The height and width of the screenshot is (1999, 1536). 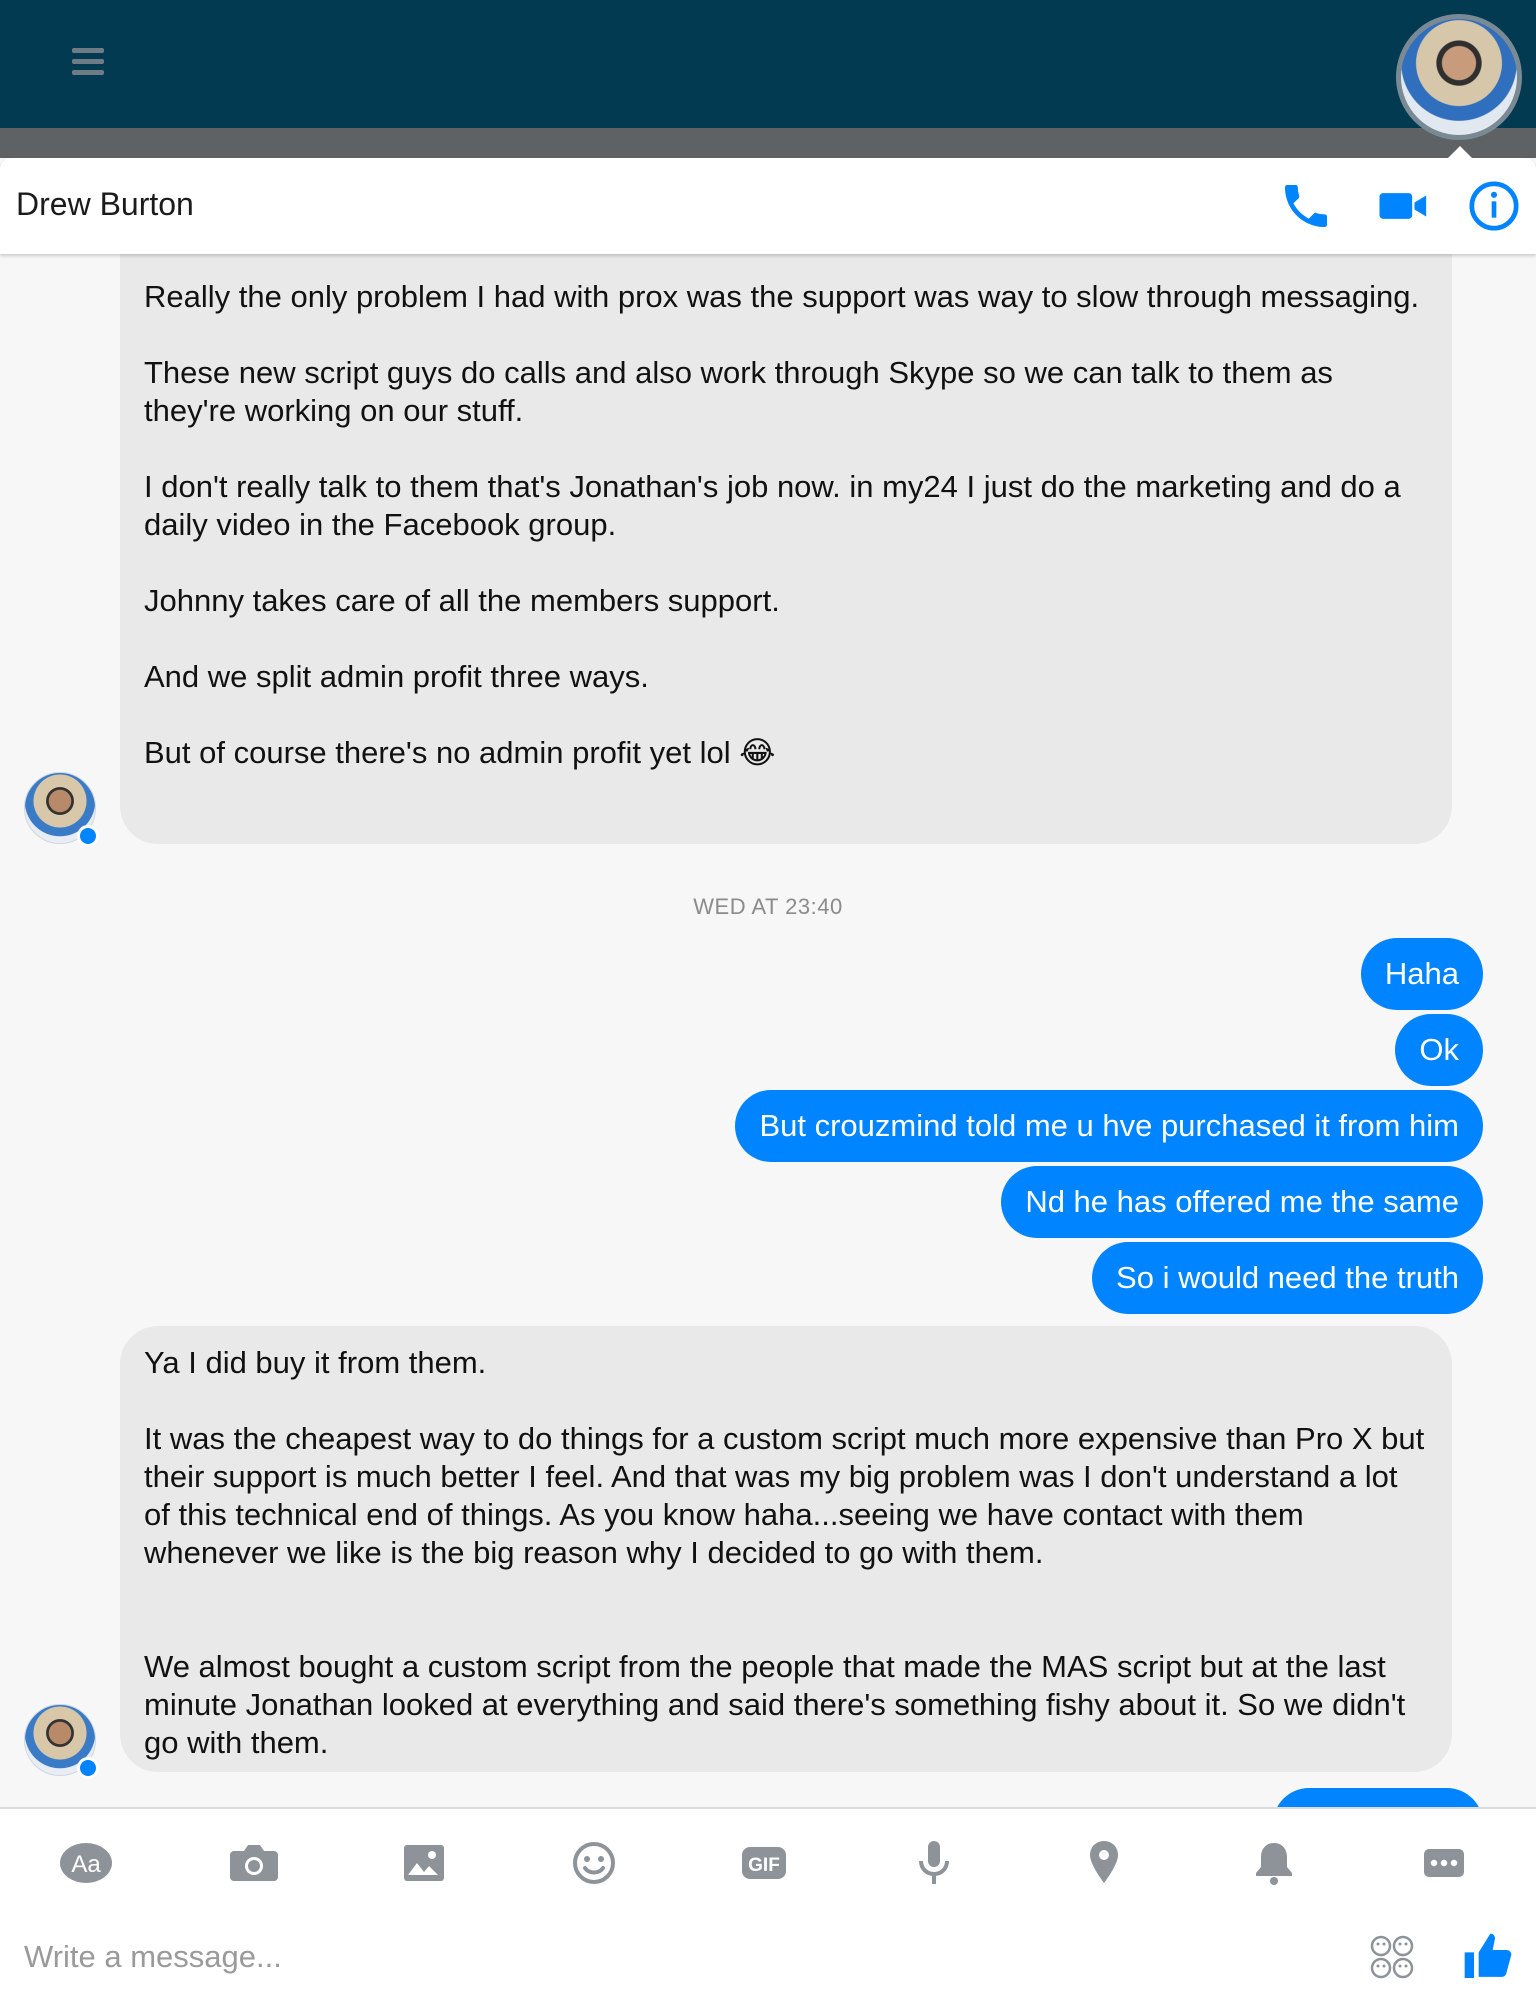 What do you see at coordinates (1459, 77) in the screenshot?
I see `chat-head-avatar` at bounding box center [1459, 77].